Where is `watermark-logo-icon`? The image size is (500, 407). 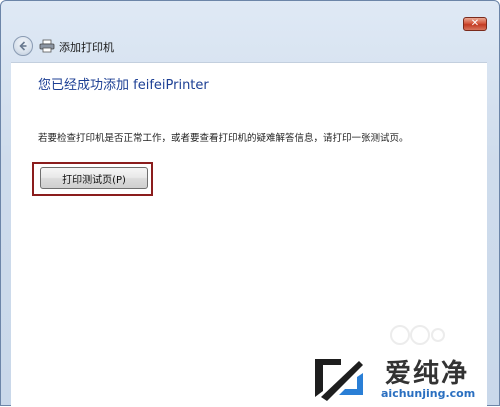
watermark-logo-icon is located at coordinates (339, 380).